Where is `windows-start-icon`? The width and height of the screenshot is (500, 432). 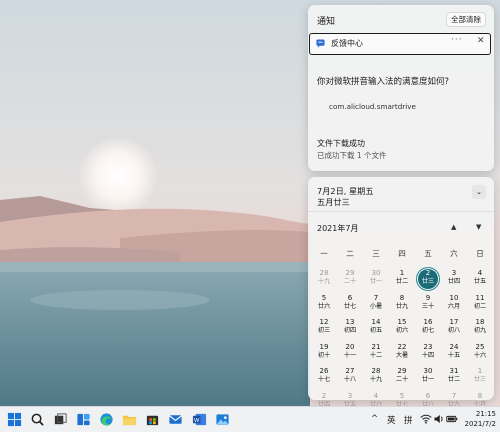
windows-start-icon is located at coordinates (14, 419).